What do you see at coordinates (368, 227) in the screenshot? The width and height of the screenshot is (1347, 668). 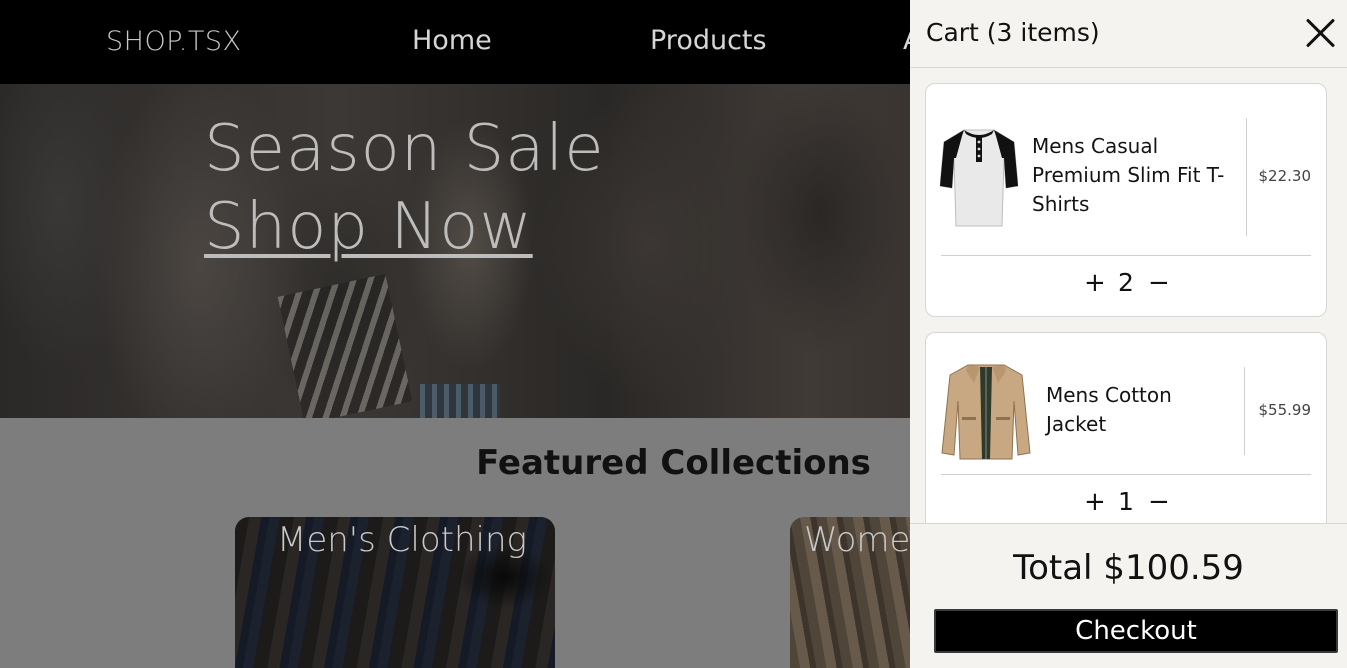 I see `shop-now-link: Shop Now` at bounding box center [368, 227].